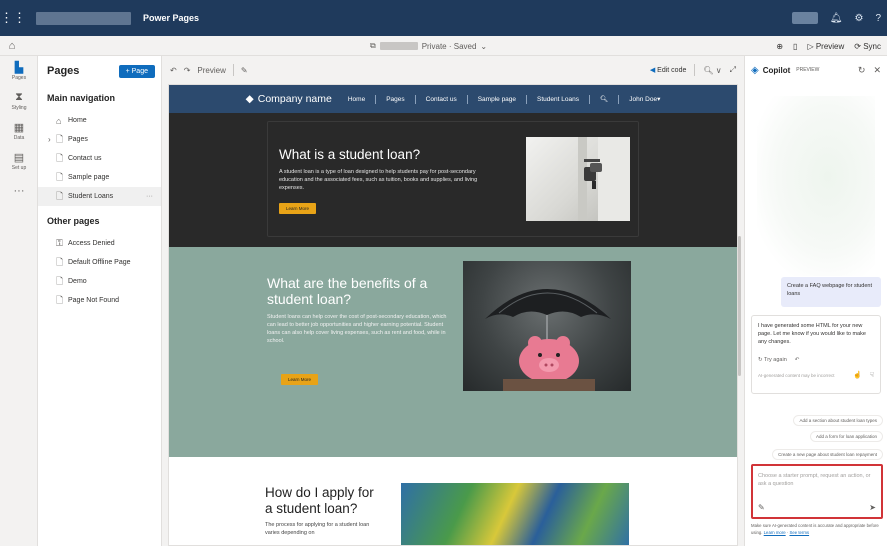  I want to click on code-icon: ◀, so click(652, 70).